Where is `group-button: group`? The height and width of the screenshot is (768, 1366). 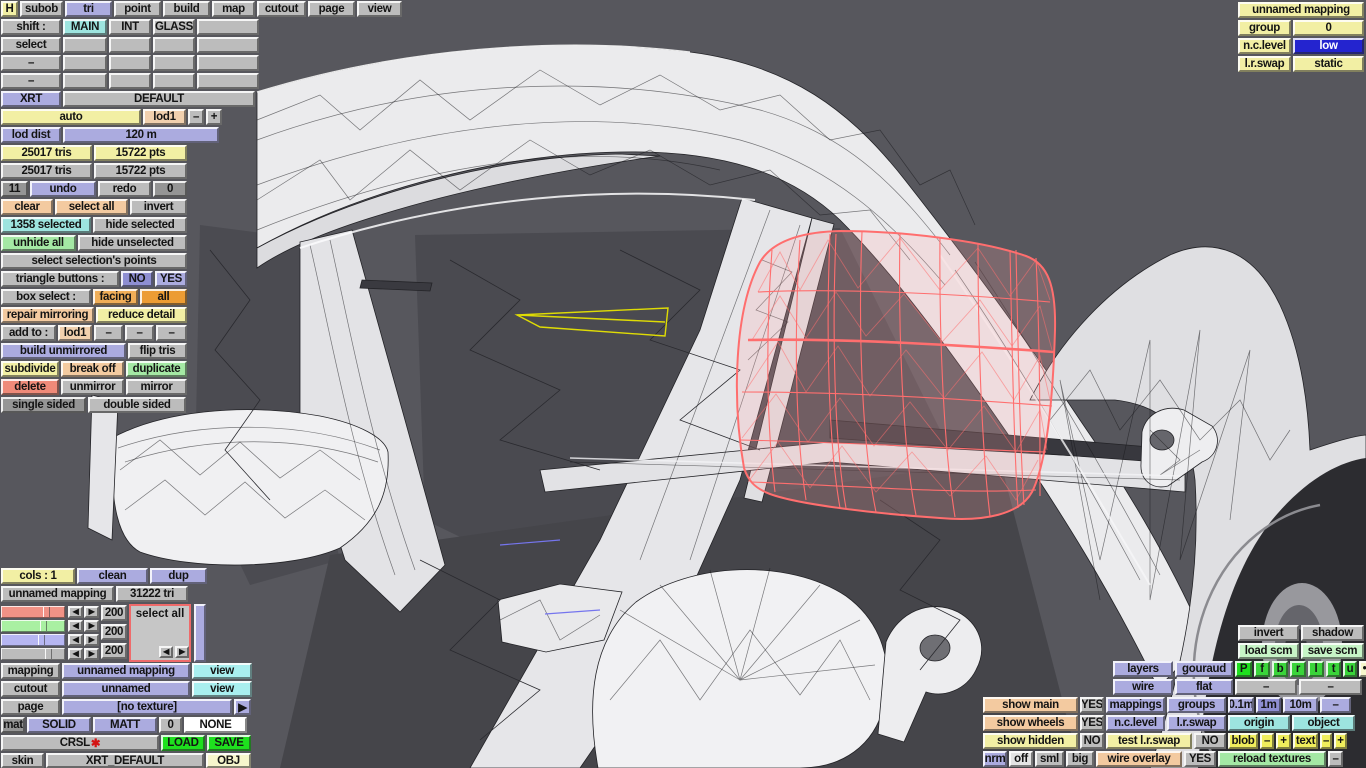
group-button: group is located at coordinates (1264, 28).